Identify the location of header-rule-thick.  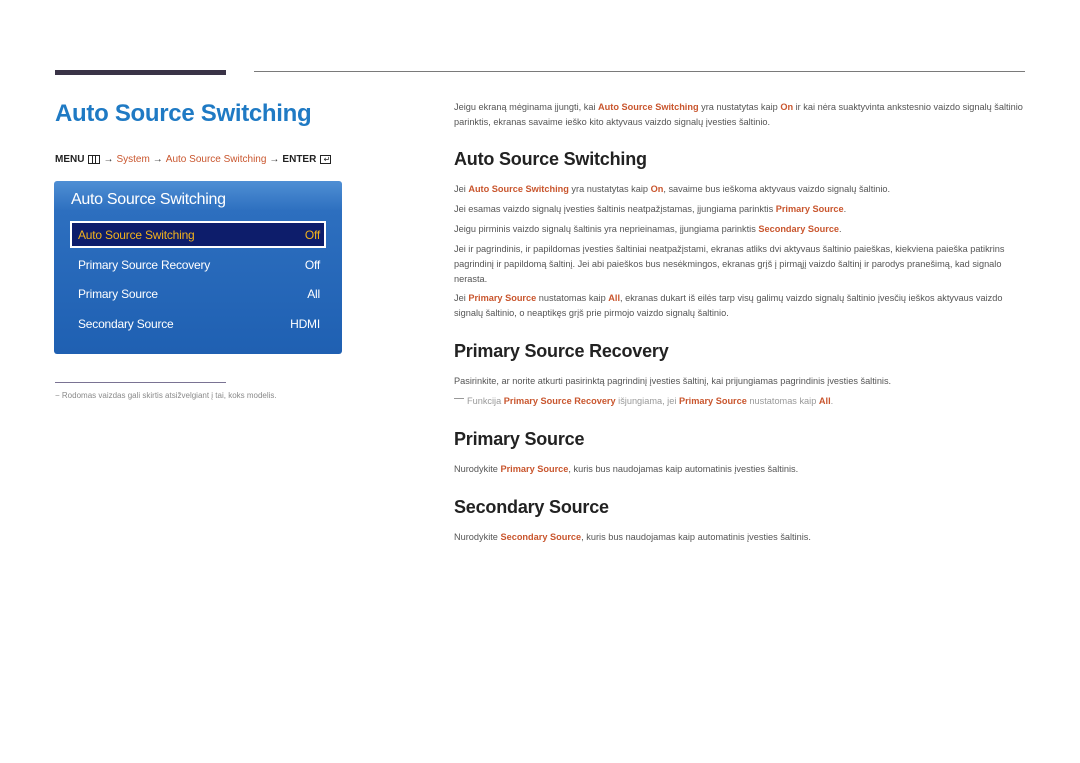
(140, 72).